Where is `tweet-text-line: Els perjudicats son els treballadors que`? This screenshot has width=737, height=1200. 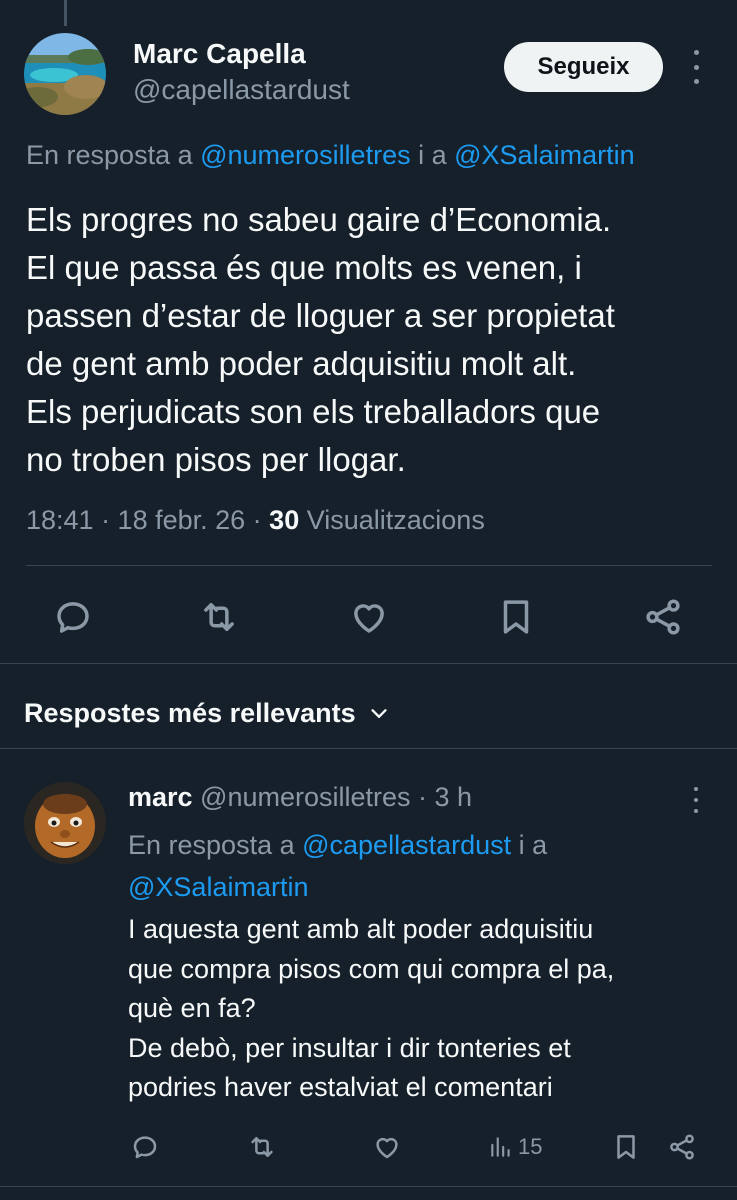
tweet-text-line: Els perjudicats son els treballadors que is located at coordinates (313, 411).